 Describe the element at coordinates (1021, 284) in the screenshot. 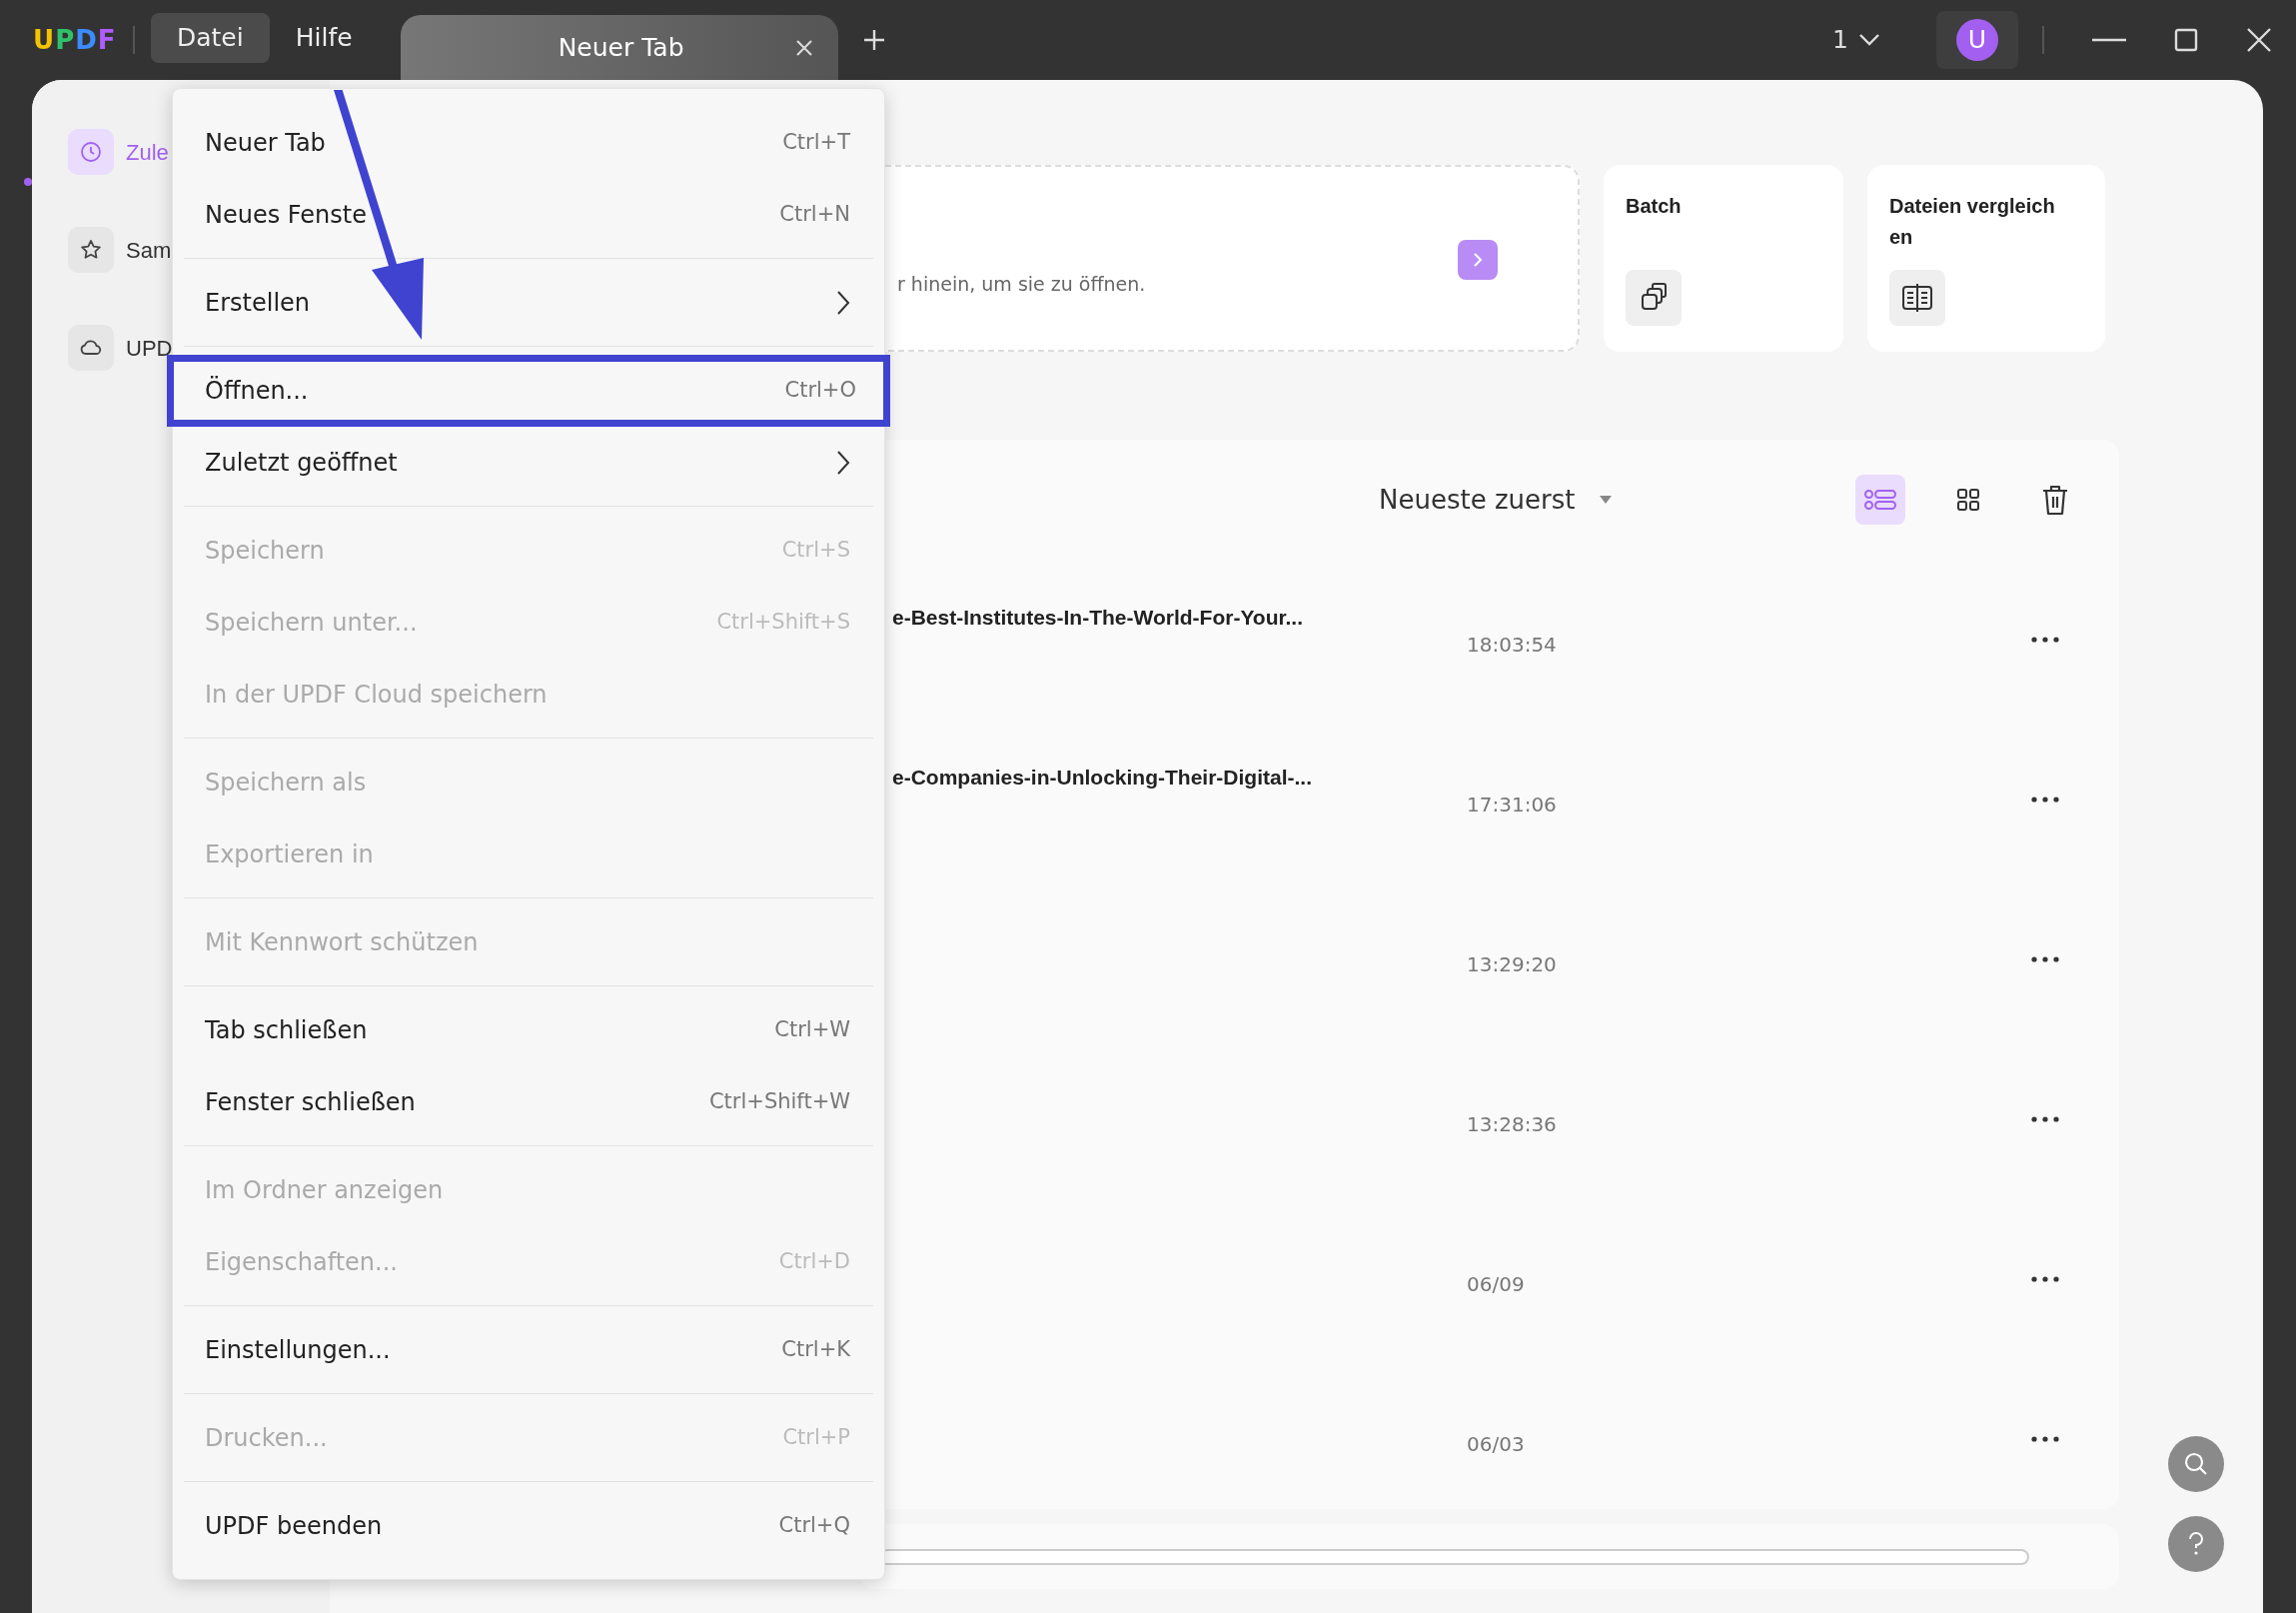

I see `drop-hint: r hinein, um sie zu öffnen.` at that location.